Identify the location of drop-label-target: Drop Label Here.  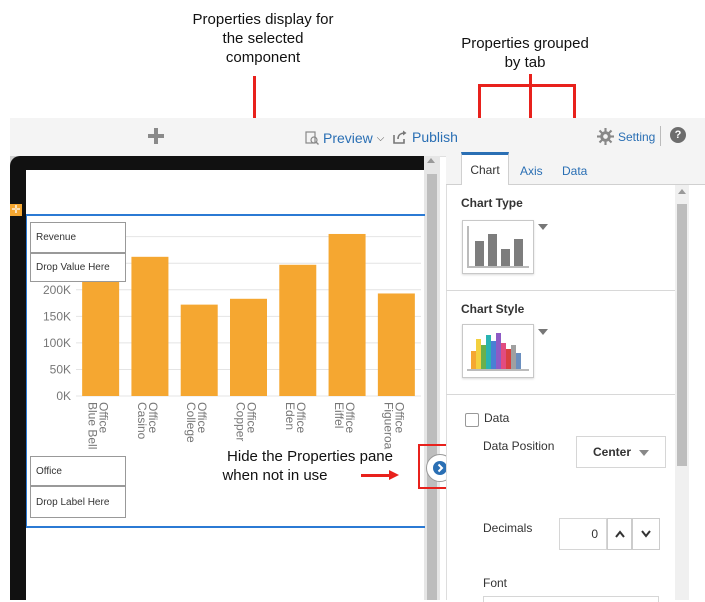
(78, 502).